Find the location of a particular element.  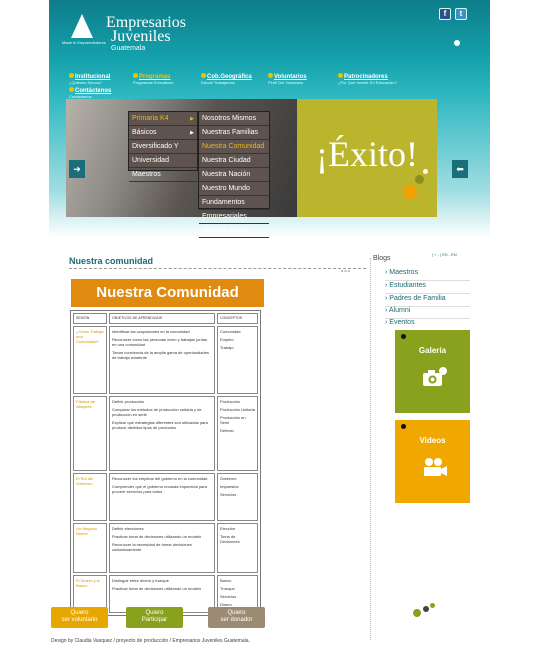

videos-box: Videos is located at coordinates (432, 461).